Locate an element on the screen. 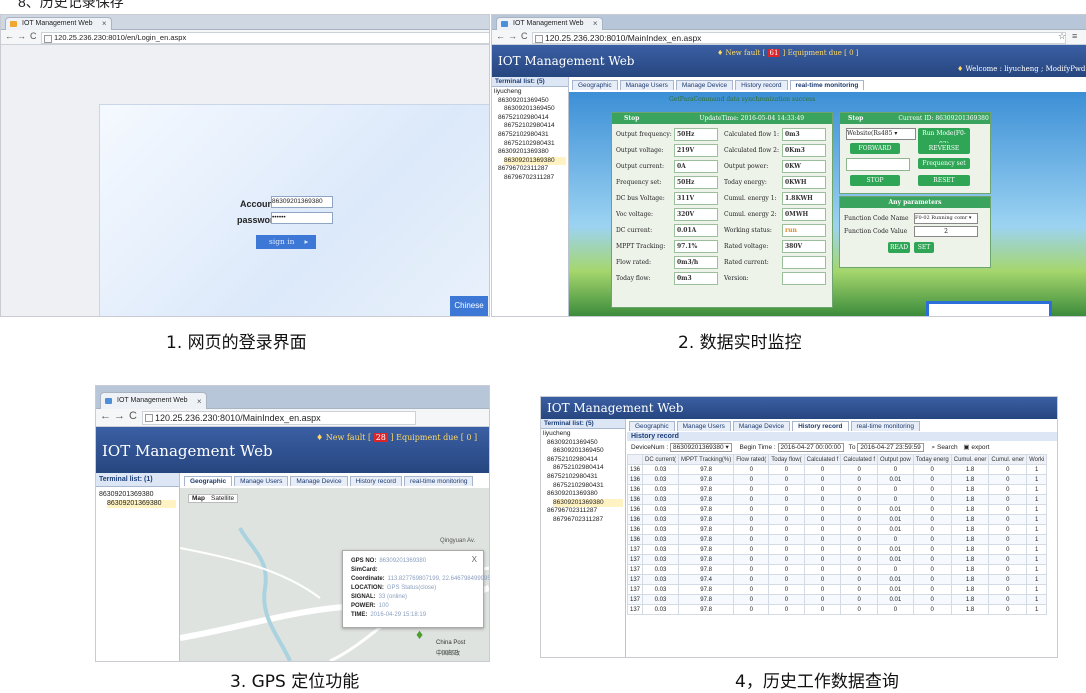 This screenshot has height=693, width=1086. website-select: Website(Rs485 ▾ is located at coordinates (881, 134).